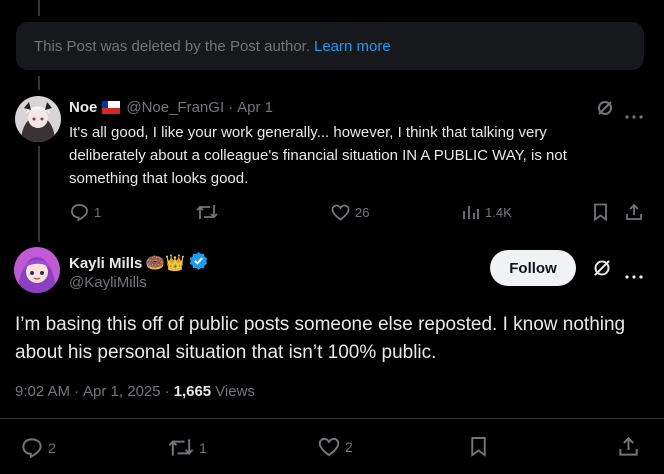 The width and height of the screenshot is (664, 474). I want to click on avatar-kayli-mills, so click(37, 270).